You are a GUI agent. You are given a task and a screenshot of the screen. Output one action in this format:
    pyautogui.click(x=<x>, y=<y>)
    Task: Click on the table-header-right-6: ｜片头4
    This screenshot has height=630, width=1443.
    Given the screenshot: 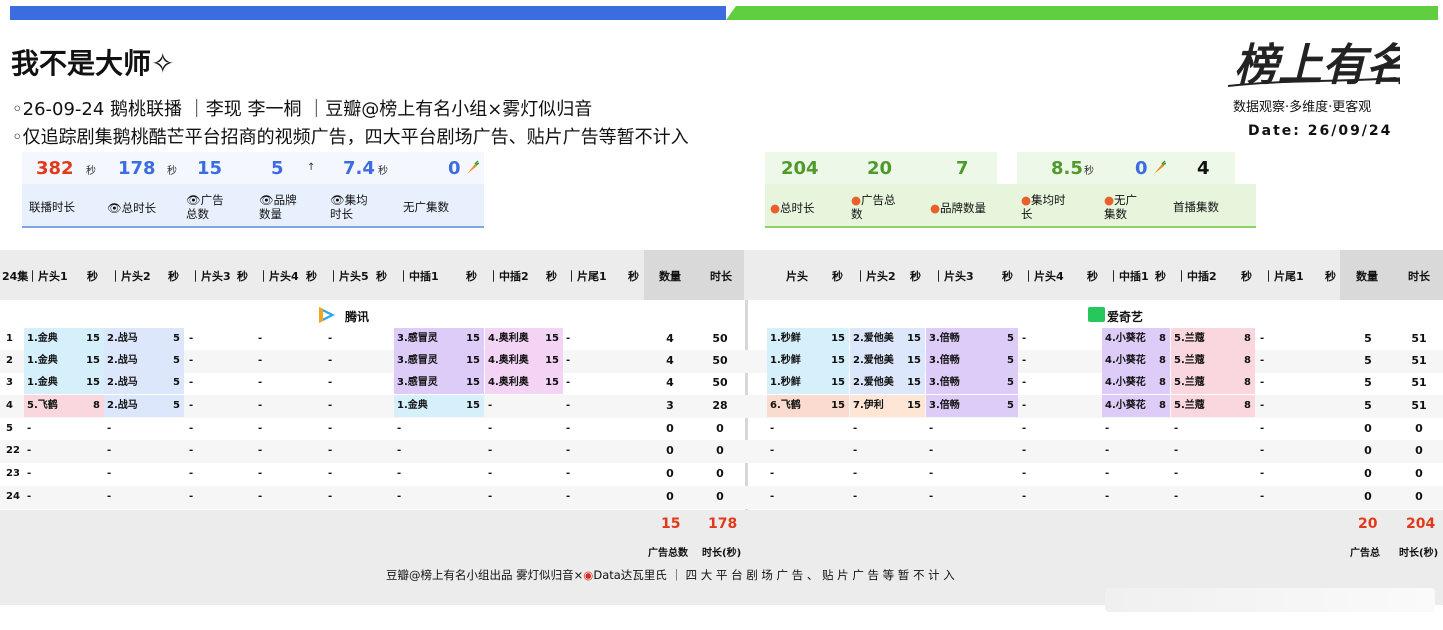 What is the action you would take?
    pyautogui.click(x=1043, y=276)
    